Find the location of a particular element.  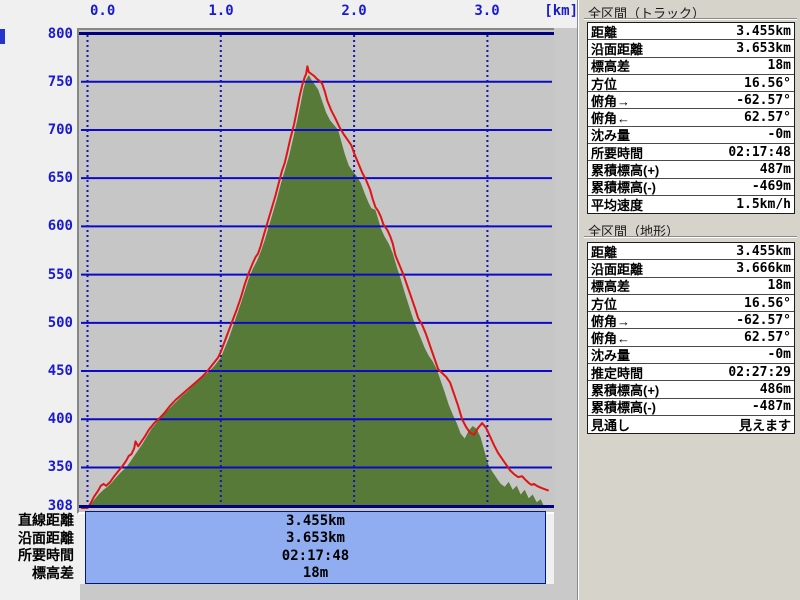

x-axis-tick-label: 1.0 is located at coordinates (221, 11).